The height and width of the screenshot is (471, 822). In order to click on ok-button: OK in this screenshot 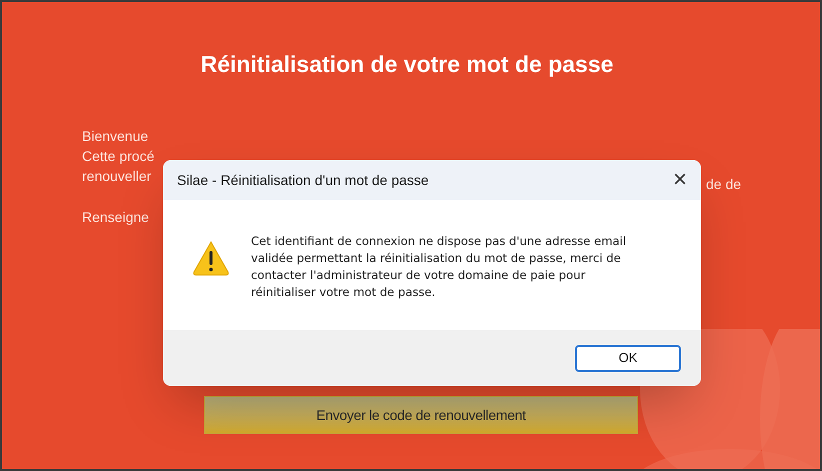, I will do `click(628, 358)`.